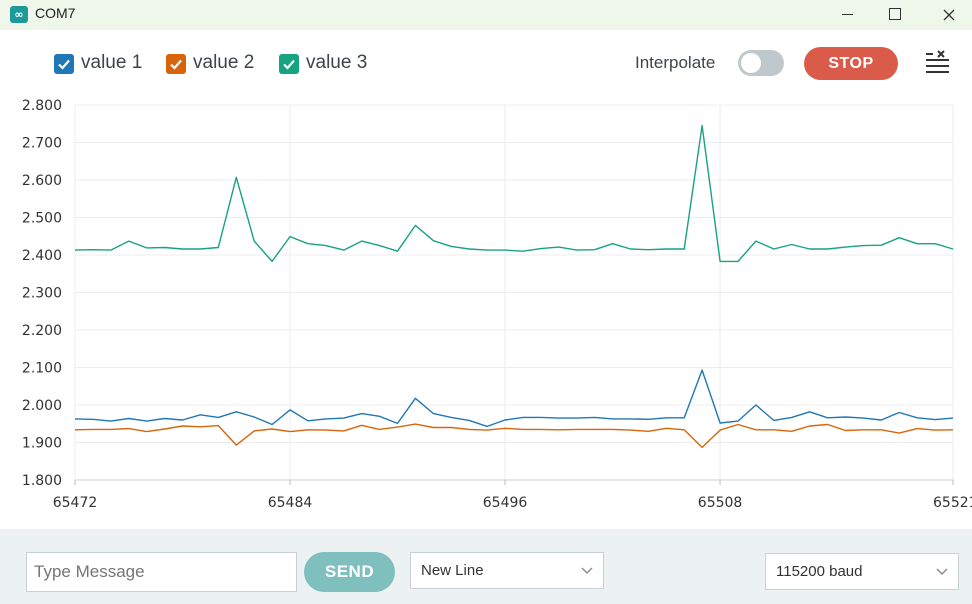 This screenshot has height=604, width=972. What do you see at coordinates (42, 406) in the screenshot?
I see `y-tick-label: 2.000` at bounding box center [42, 406].